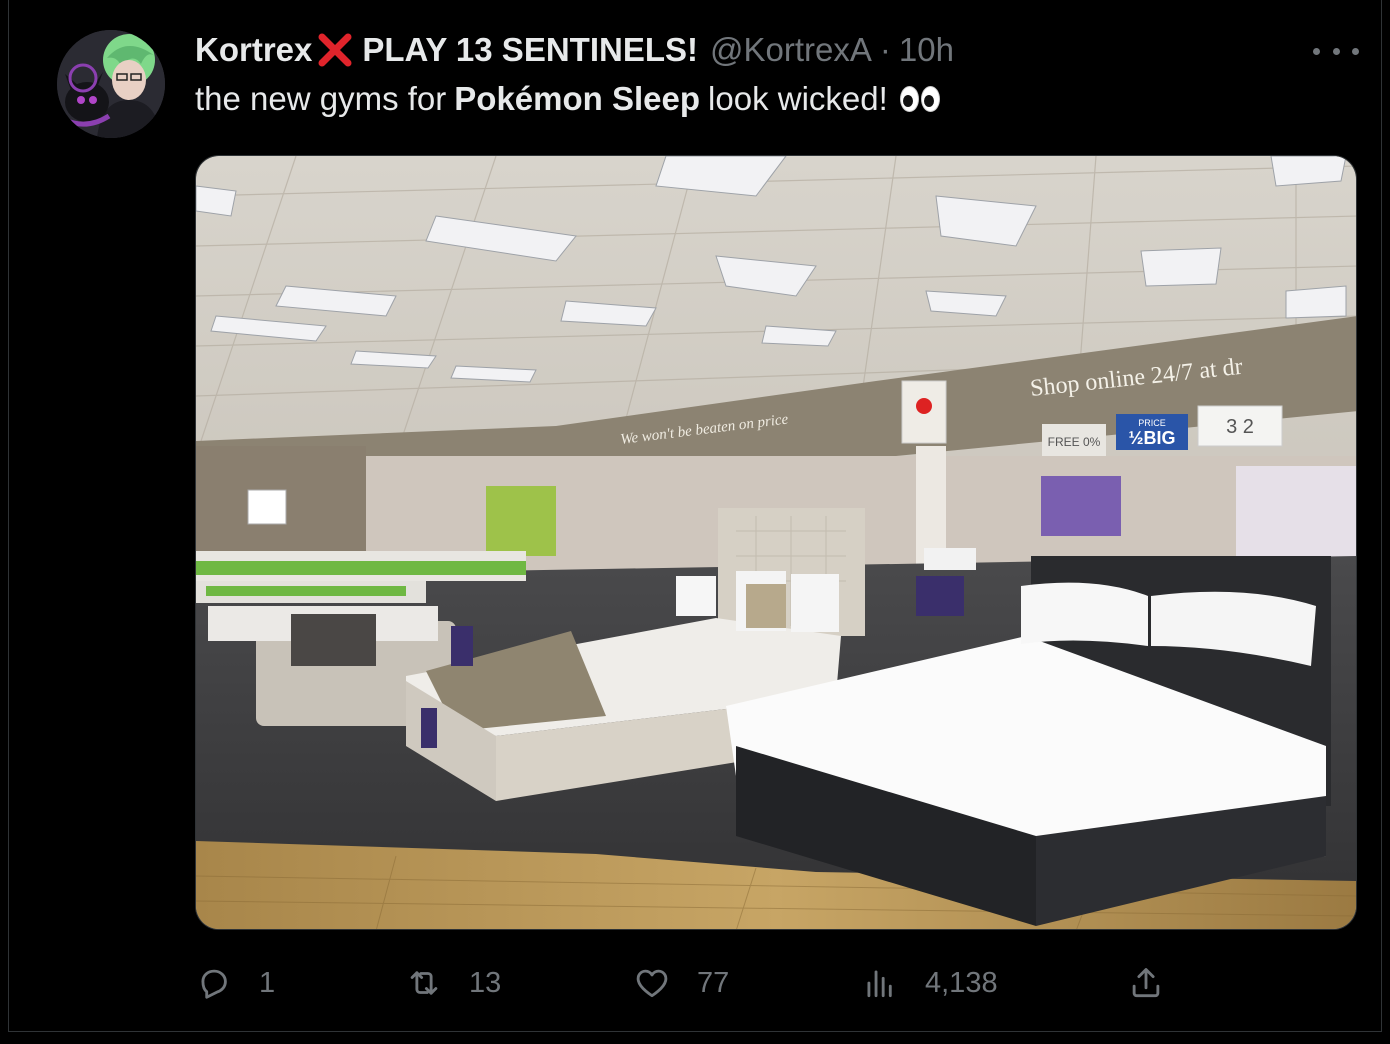 The width and height of the screenshot is (1390, 1044). I want to click on author-avatar, so click(111, 84).